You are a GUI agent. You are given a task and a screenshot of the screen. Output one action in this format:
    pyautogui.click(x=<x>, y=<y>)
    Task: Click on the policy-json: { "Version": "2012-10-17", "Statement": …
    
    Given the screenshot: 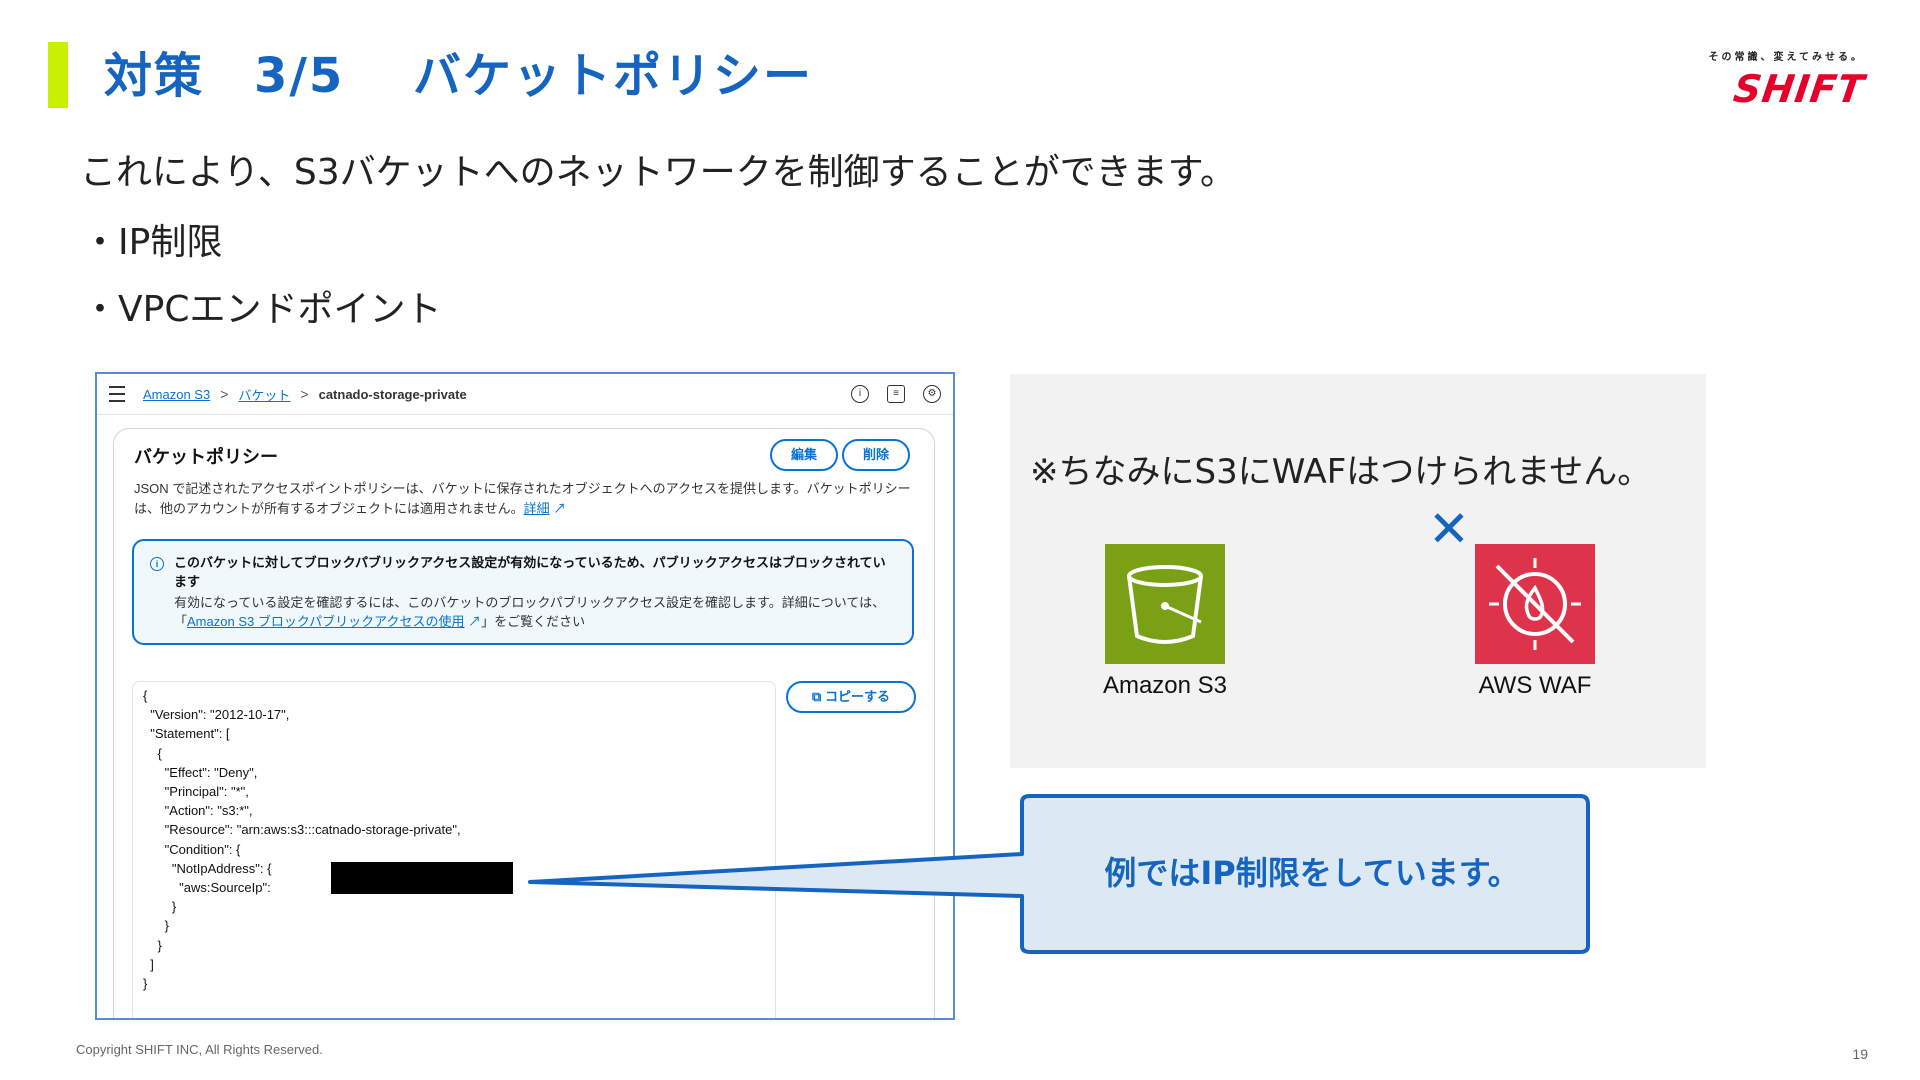 What is the action you would take?
    pyautogui.click(x=302, y=840)
    